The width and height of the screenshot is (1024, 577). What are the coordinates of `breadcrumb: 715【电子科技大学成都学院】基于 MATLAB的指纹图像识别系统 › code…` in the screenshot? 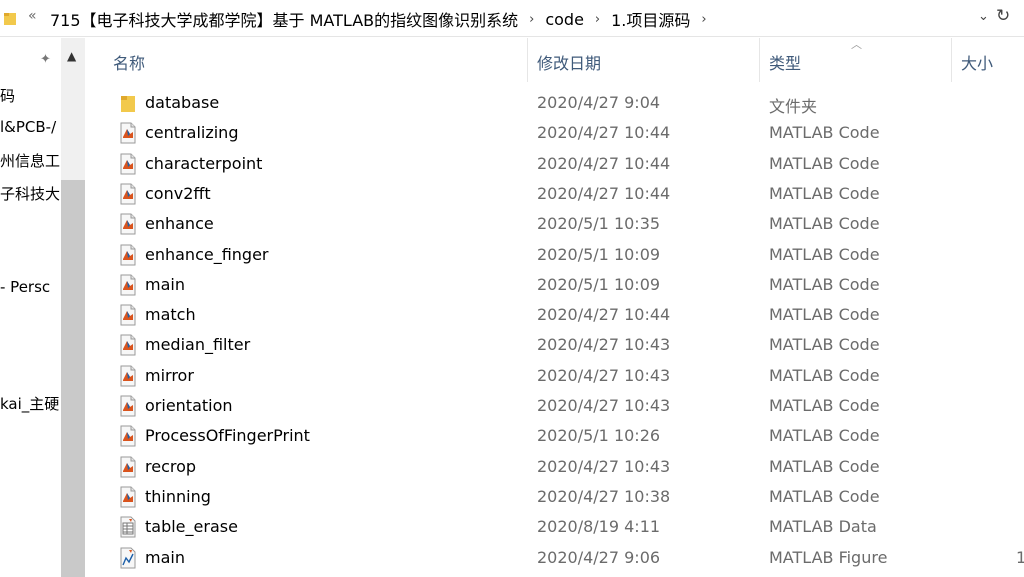 It's located at (382, 19).